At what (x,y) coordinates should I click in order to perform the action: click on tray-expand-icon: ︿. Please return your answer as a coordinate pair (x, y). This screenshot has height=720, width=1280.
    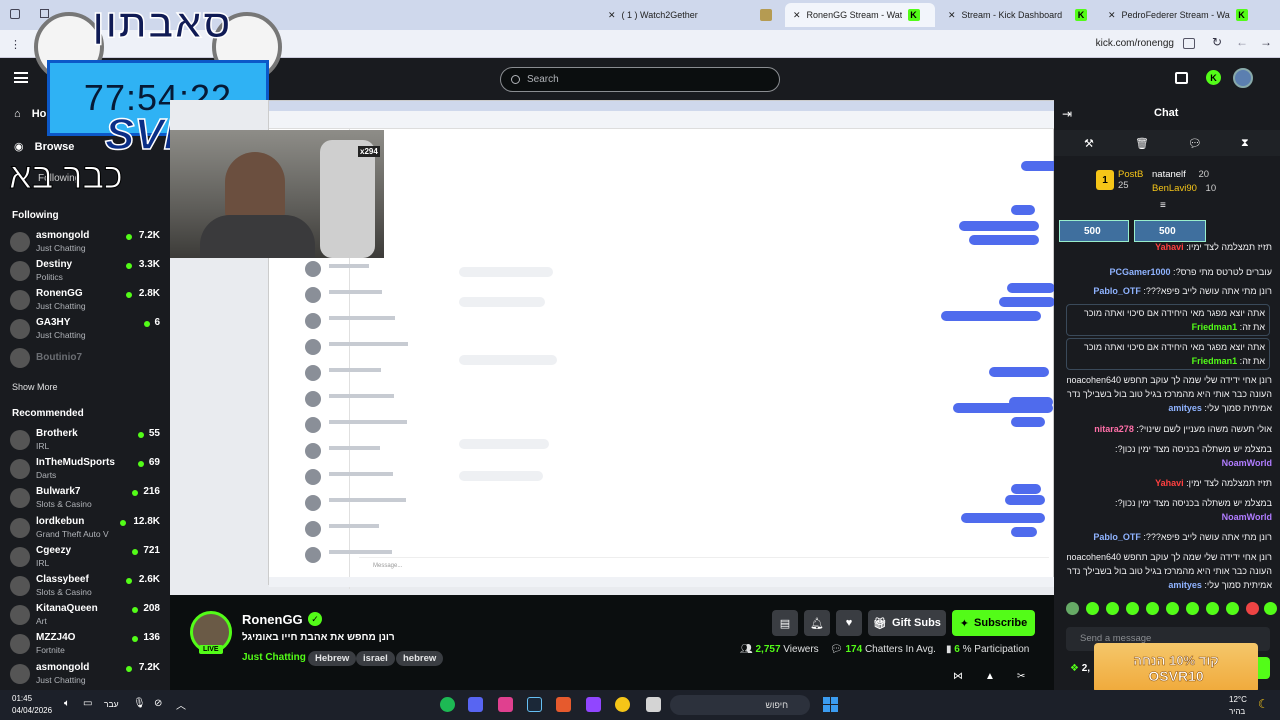
    Looking at the image, I should click on (181, 704).